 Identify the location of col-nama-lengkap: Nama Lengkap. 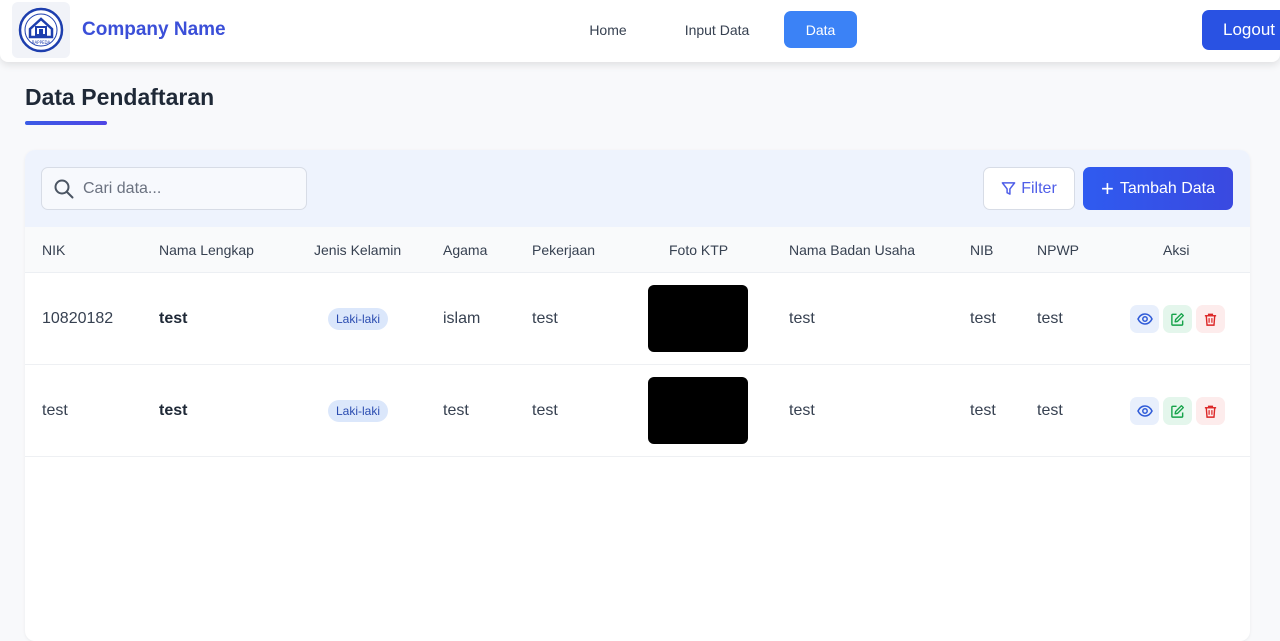
(206, 250).